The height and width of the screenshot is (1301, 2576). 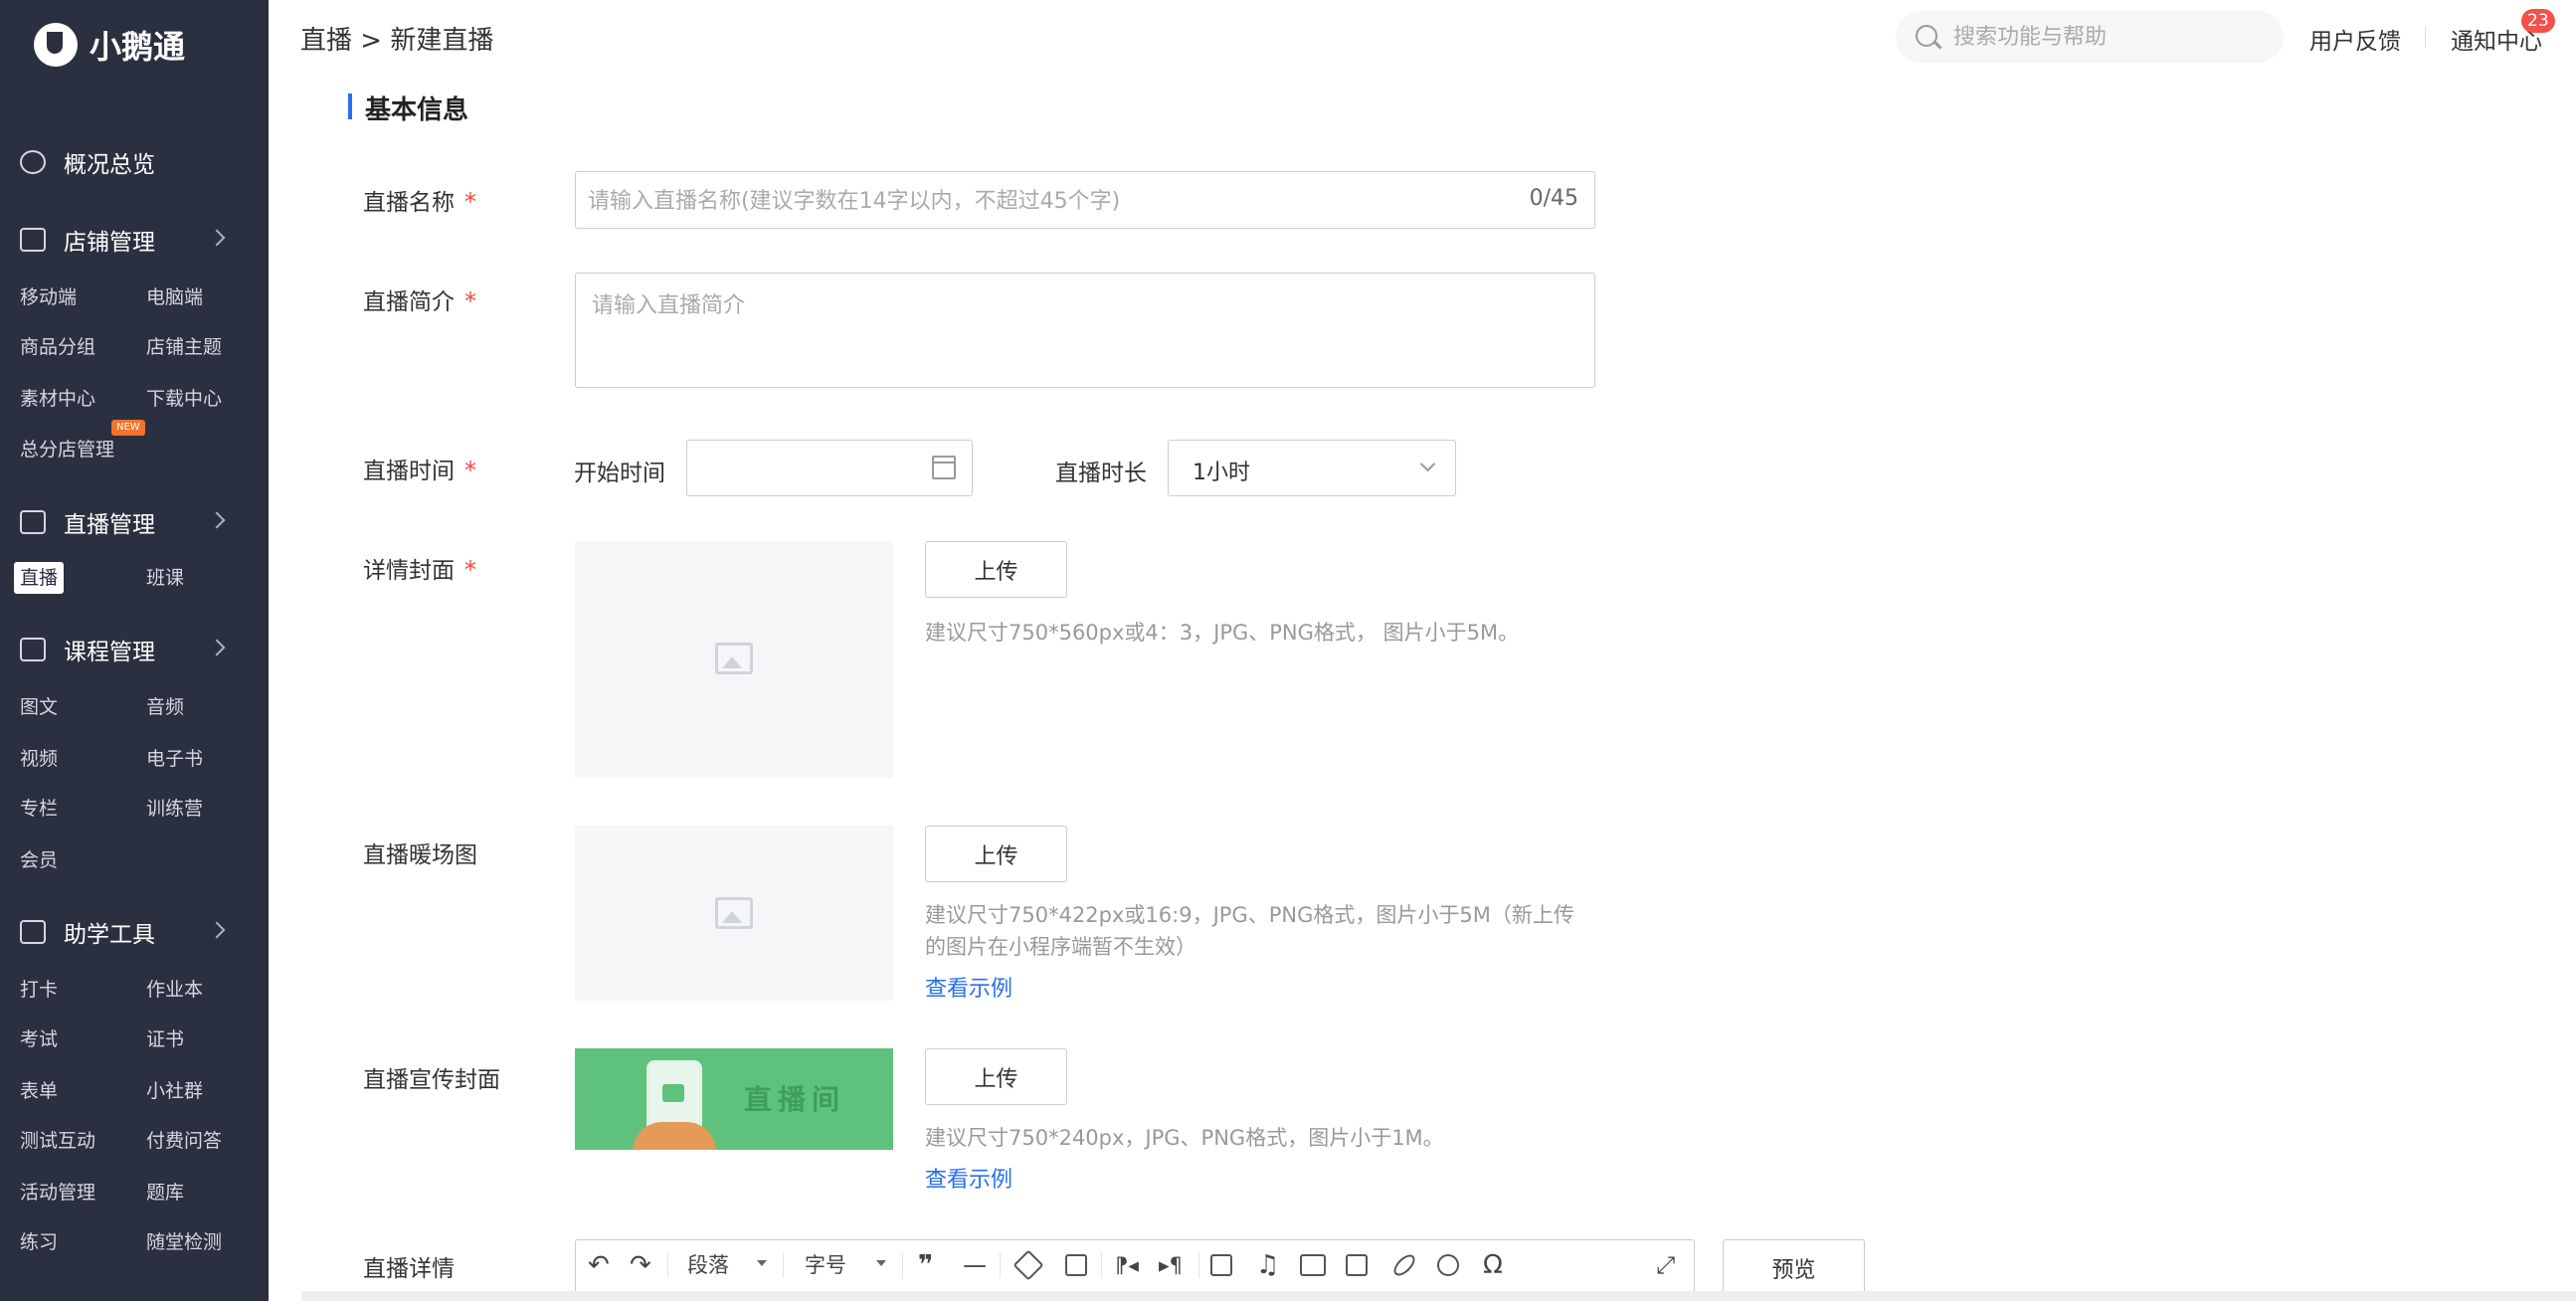 I want to click on undo-icon: ↶, so click(x=599, y=1265).